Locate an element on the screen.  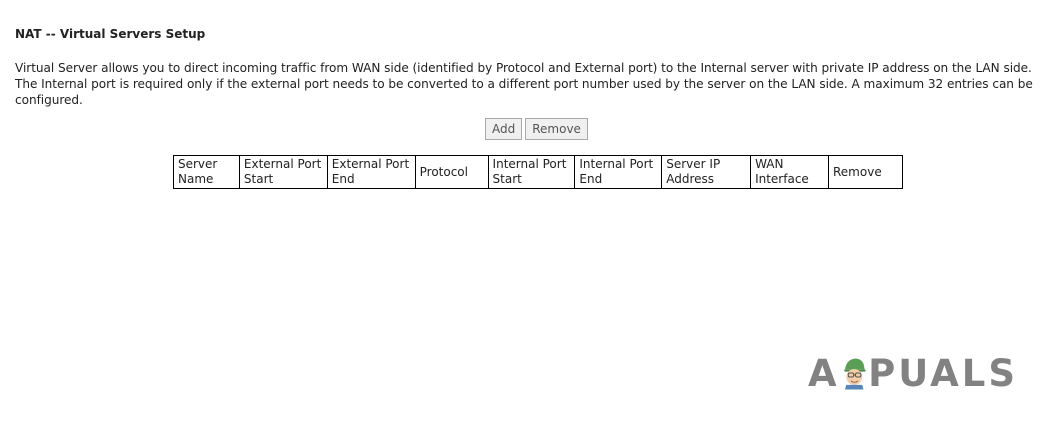
col-header-external-port-end: External Port End is located at coordinates (371, 172).